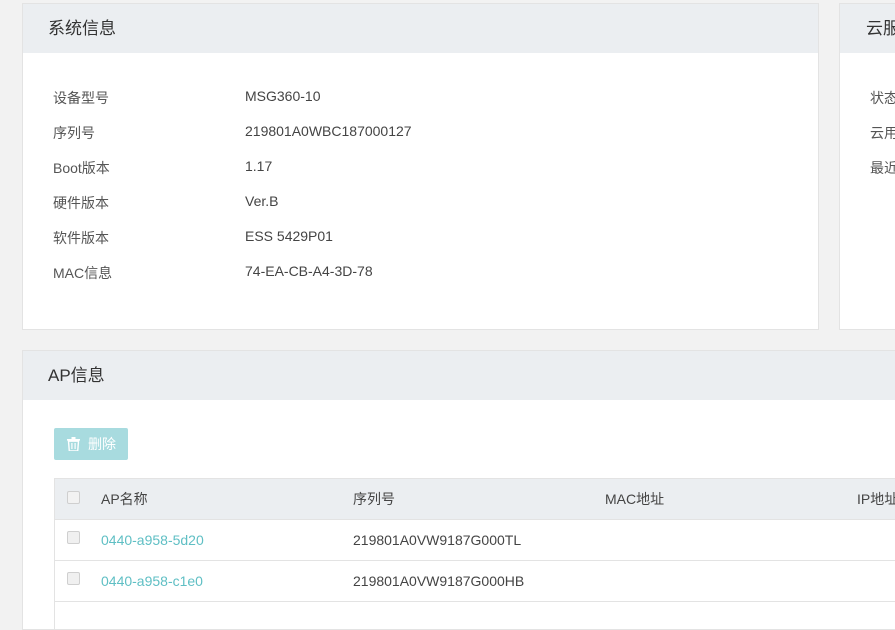 Image resolution: width=895 pixels, height=630 pixels. I want to click on delete-button: 删除, so click(91, 444).